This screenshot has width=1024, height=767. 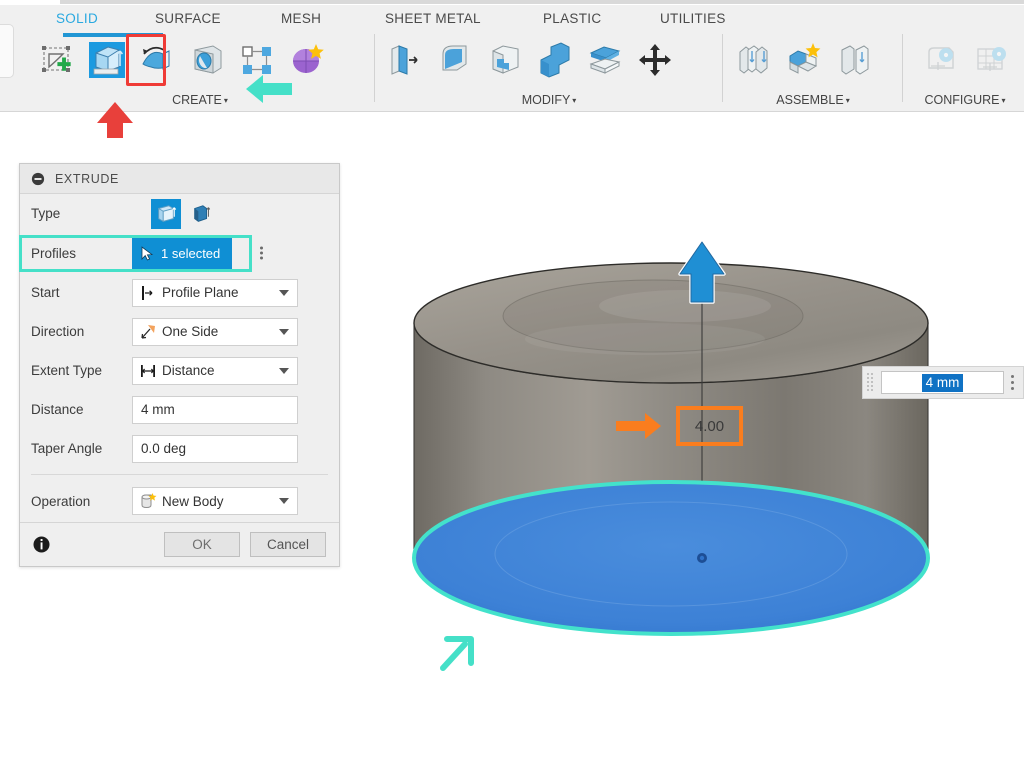 I want to click on press-pull-icon, so click(x=405, y=60).